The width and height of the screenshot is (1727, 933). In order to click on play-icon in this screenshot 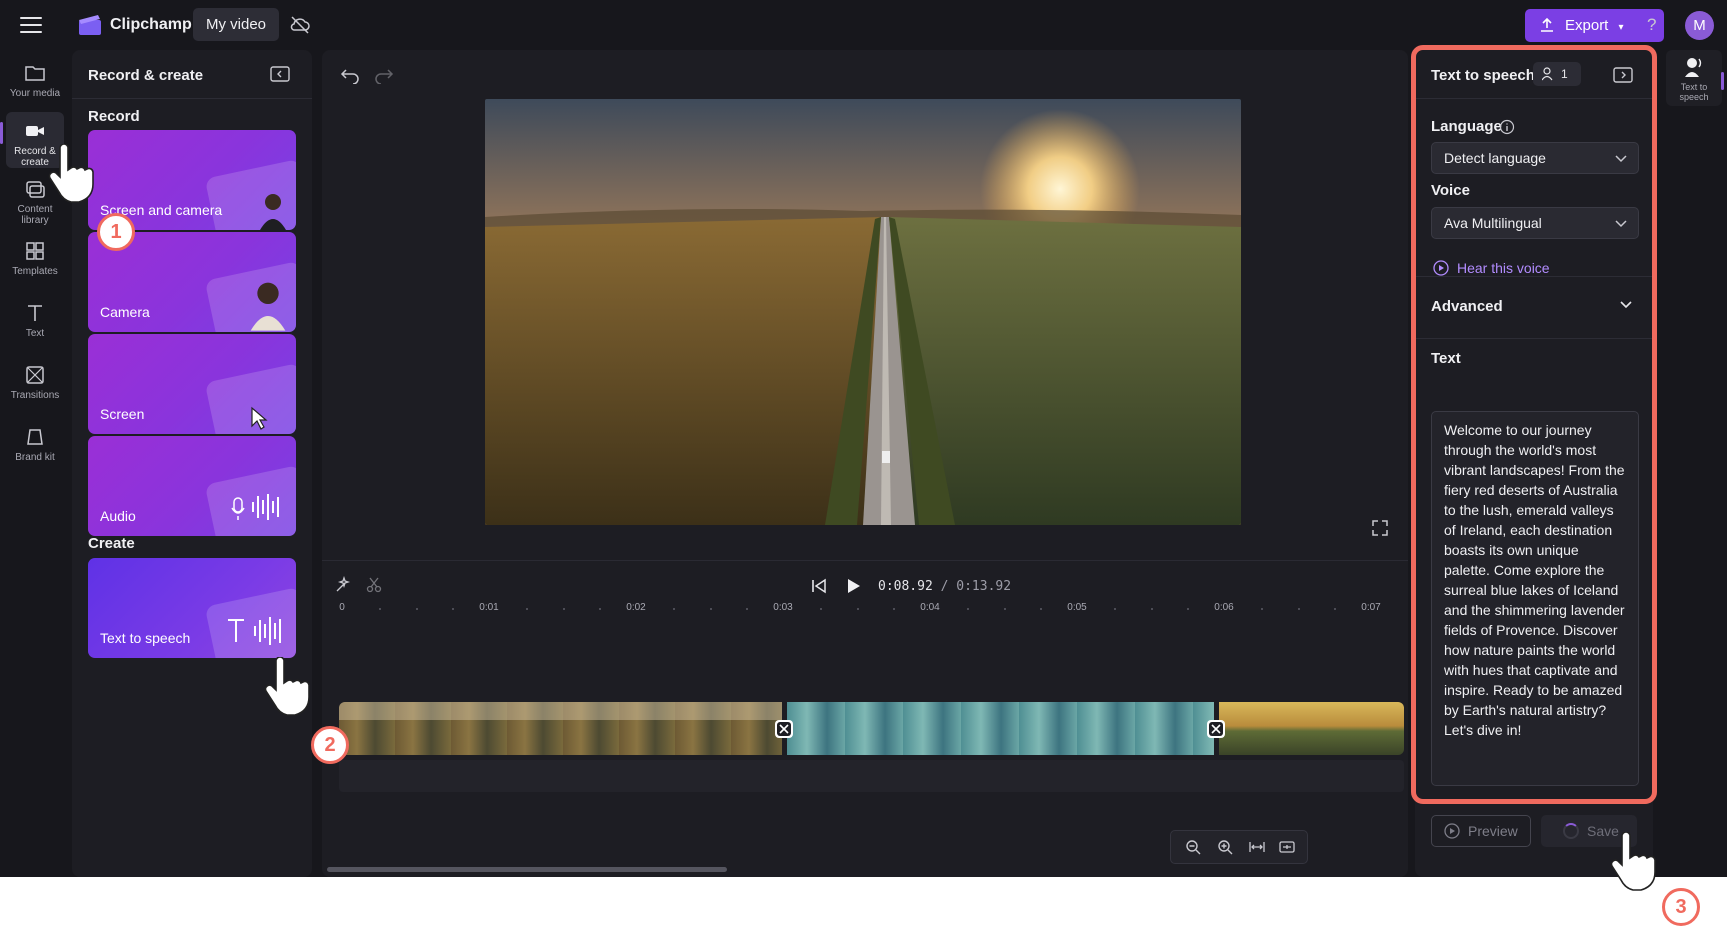, I will do `click(853, 586)`.